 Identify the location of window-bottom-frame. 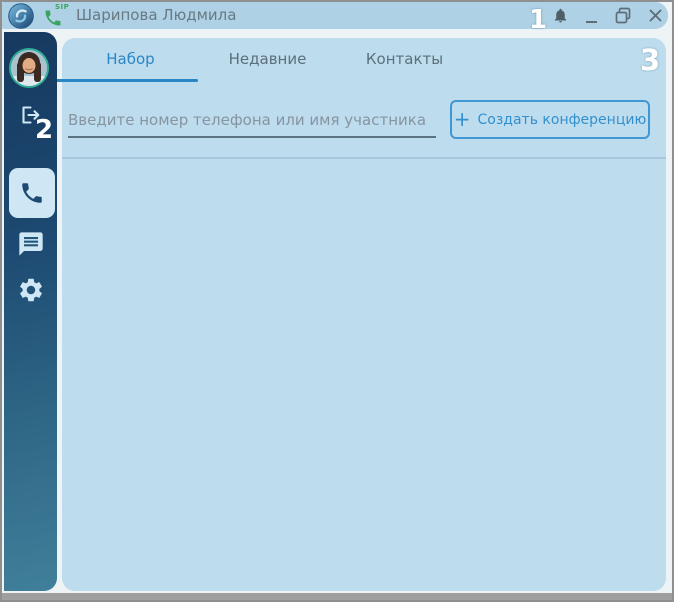
(337, 596).